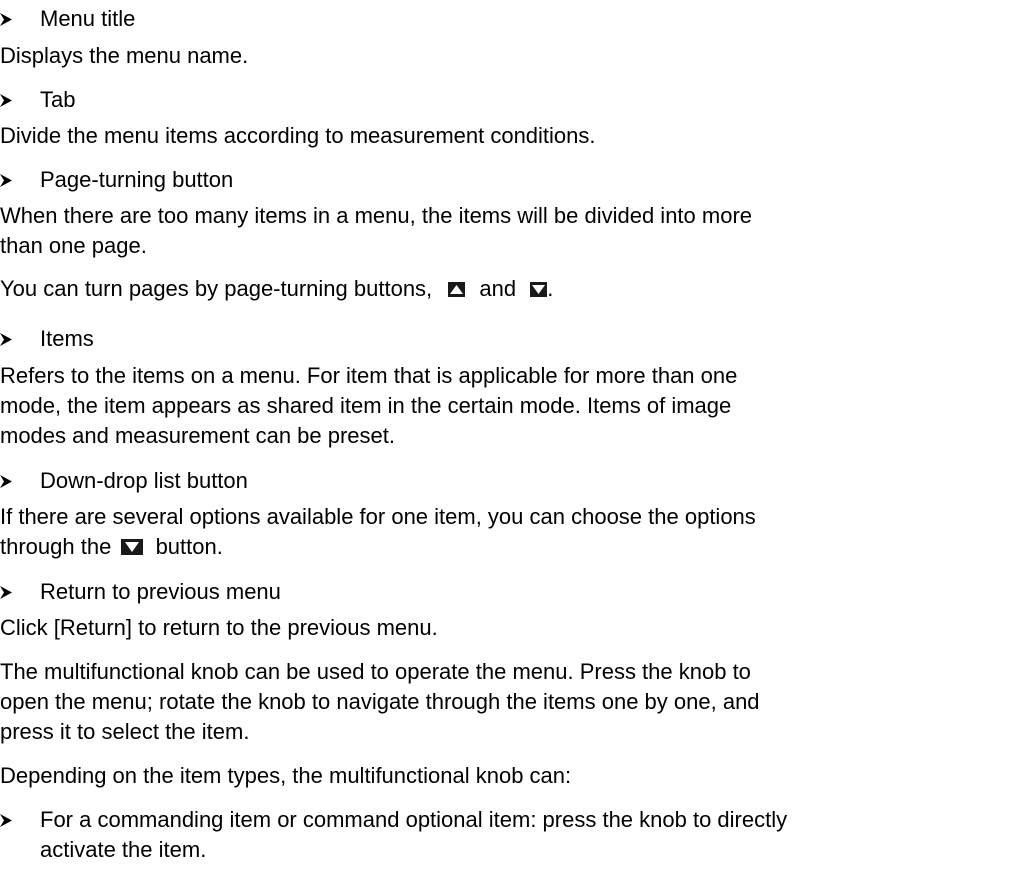 The width and height of the screenshot is (1016, 870). I want to click on bullet-label: Page-turning button, so click(137, 179).